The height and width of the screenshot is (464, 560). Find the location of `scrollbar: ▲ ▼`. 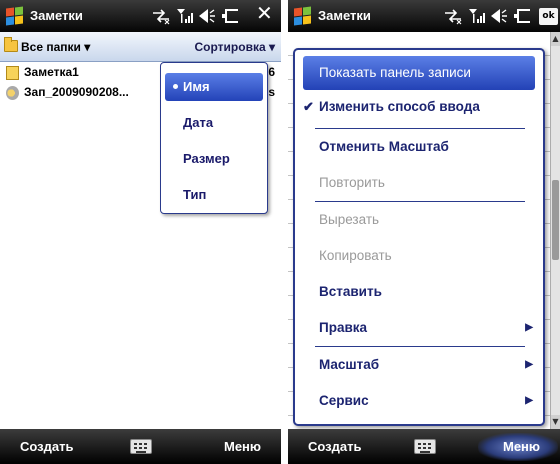

scrollbar: ▲ ▼ is located at coordinates (555, 230).